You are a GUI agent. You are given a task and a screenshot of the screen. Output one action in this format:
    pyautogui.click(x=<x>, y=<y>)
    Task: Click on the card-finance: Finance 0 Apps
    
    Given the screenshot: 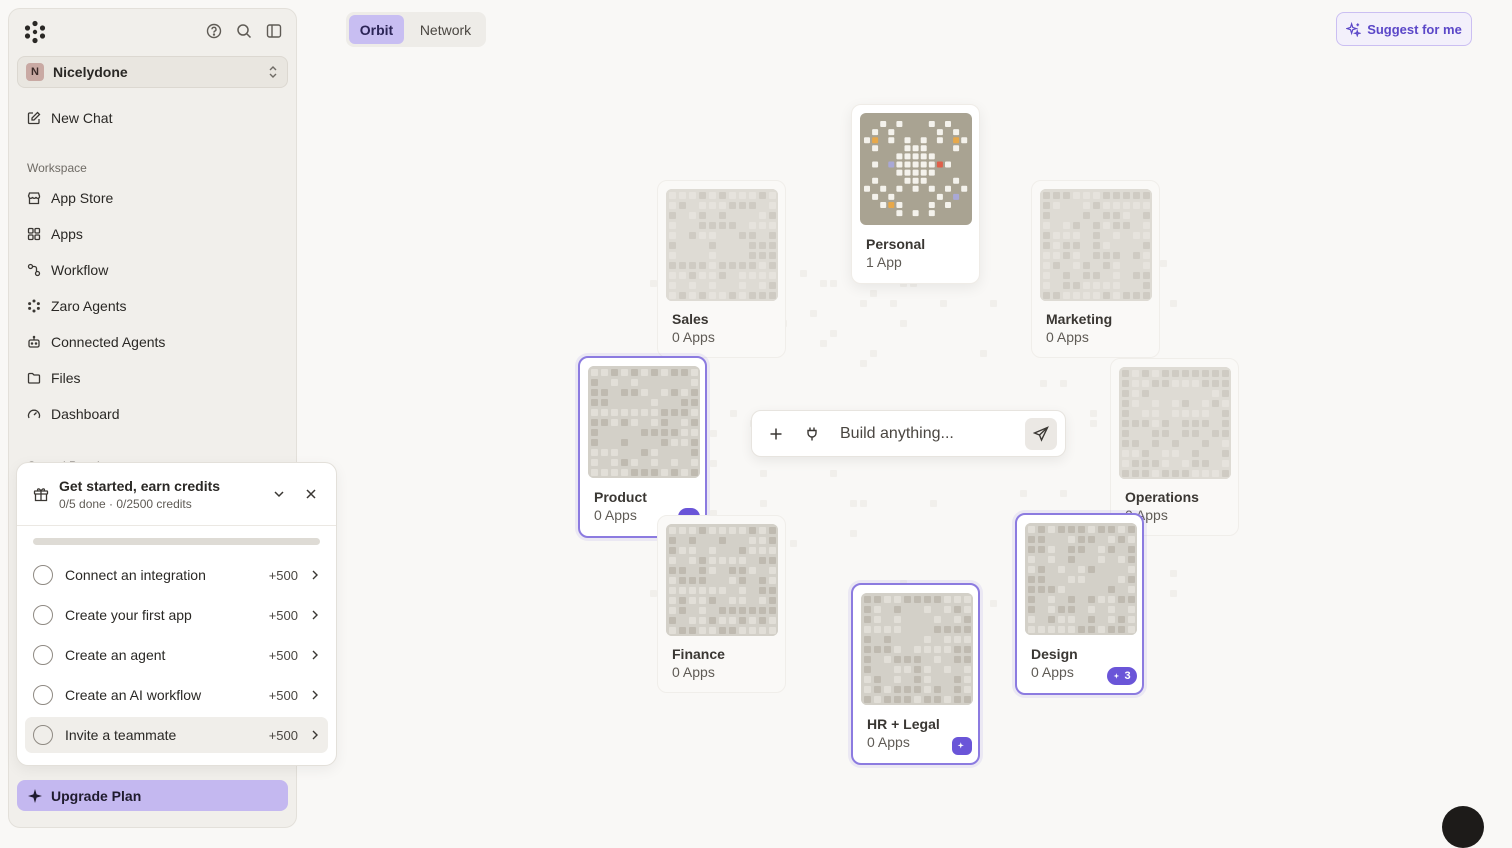 What is the action you would take?
    pyautogui.click(x=721, y=604)
    